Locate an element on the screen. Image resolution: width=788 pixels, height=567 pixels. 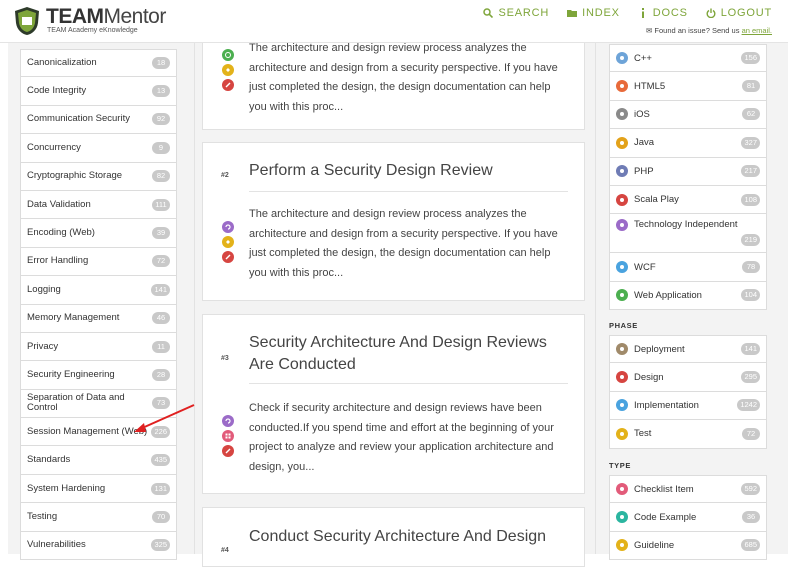
result-title: Perform a Security Design Review is located at coordinates (409, 171).